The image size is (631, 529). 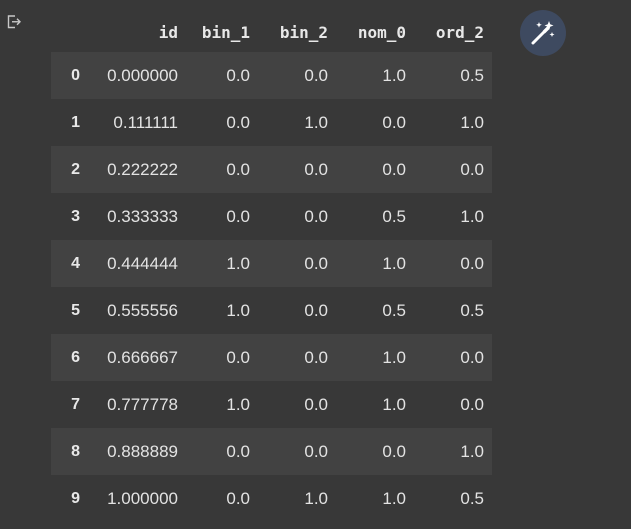 What do you see at coordinates (271, 122) in the screenshot?
I see `table-row: 1 0.111111 0.0 1.0 0.0 1.0` at bounding box center [271, 122].